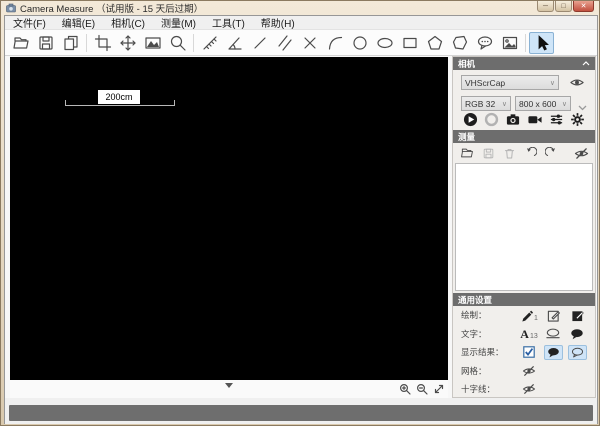 This screenshot has width=600, height=426. What do you see at coordinates (178, 22) in the screenshot?
I see `menu-measure: 测量(M)` at bounding box center [178, 22].